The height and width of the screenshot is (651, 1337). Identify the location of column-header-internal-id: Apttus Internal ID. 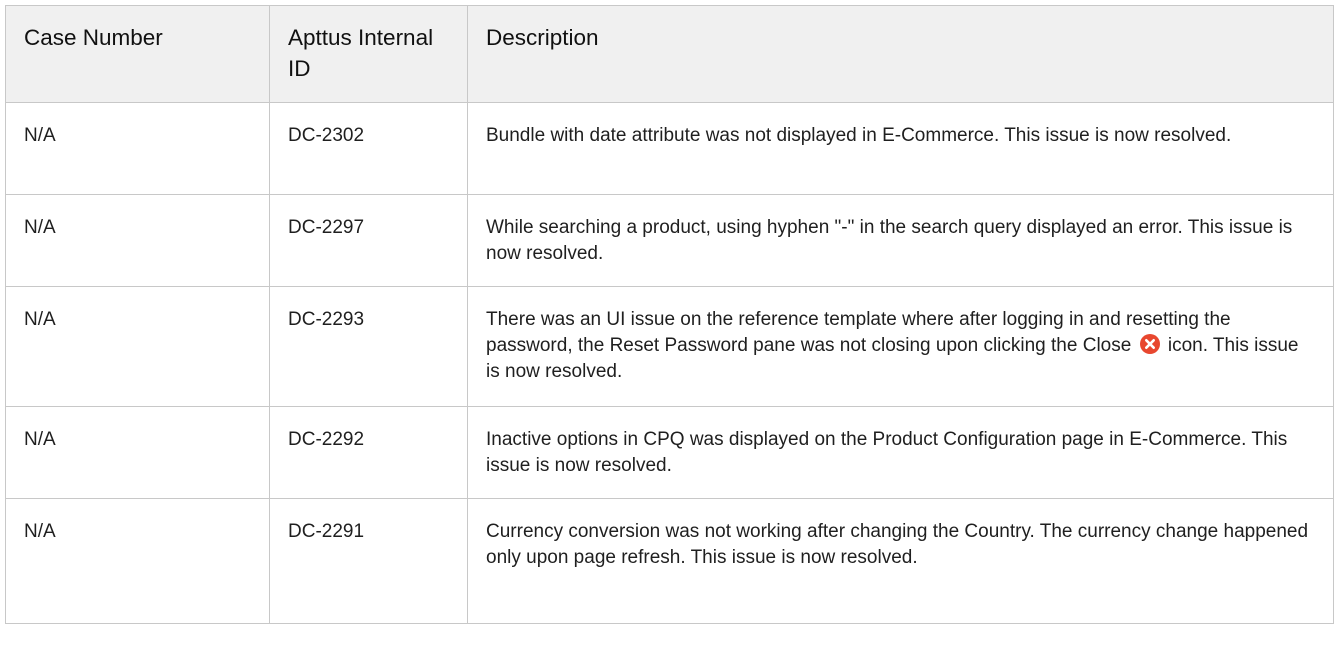
(368, 54).